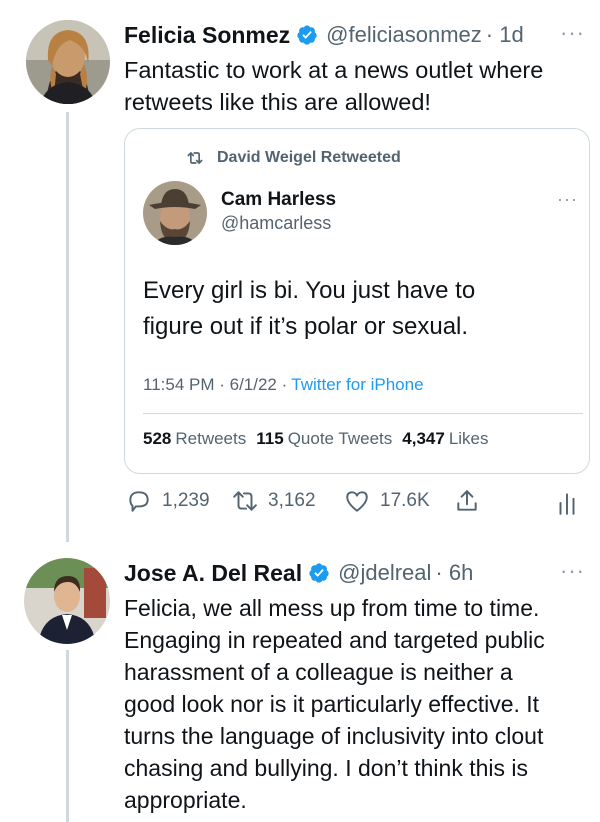 The height and width of the screenshot is (822, 600). What do you see at coordinates (405, 500) in the screenshot?
I see `like-count: 17.6K` at bounding box center [405, 500].